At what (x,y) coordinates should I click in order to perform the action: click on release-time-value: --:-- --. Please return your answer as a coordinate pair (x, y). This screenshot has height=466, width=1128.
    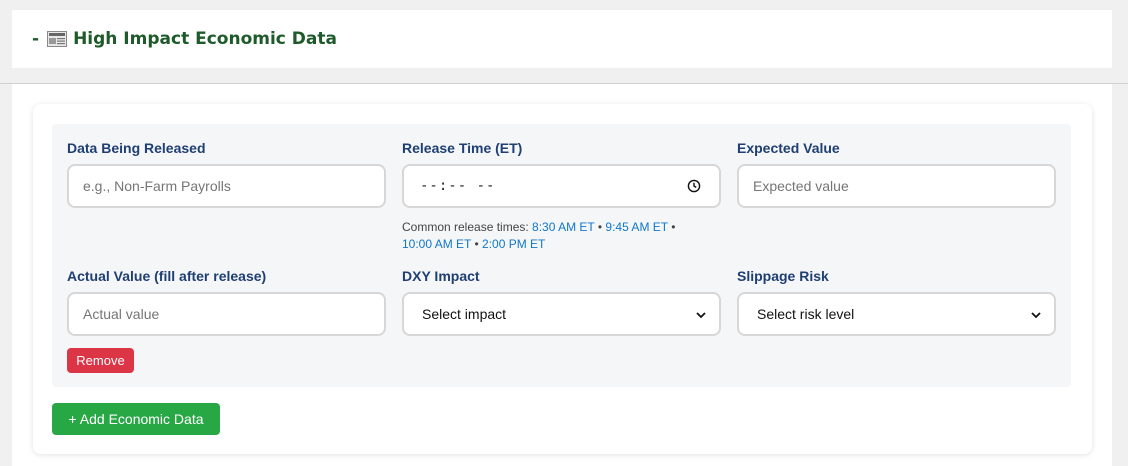
    Looking at the image, I should click on (458, 186).